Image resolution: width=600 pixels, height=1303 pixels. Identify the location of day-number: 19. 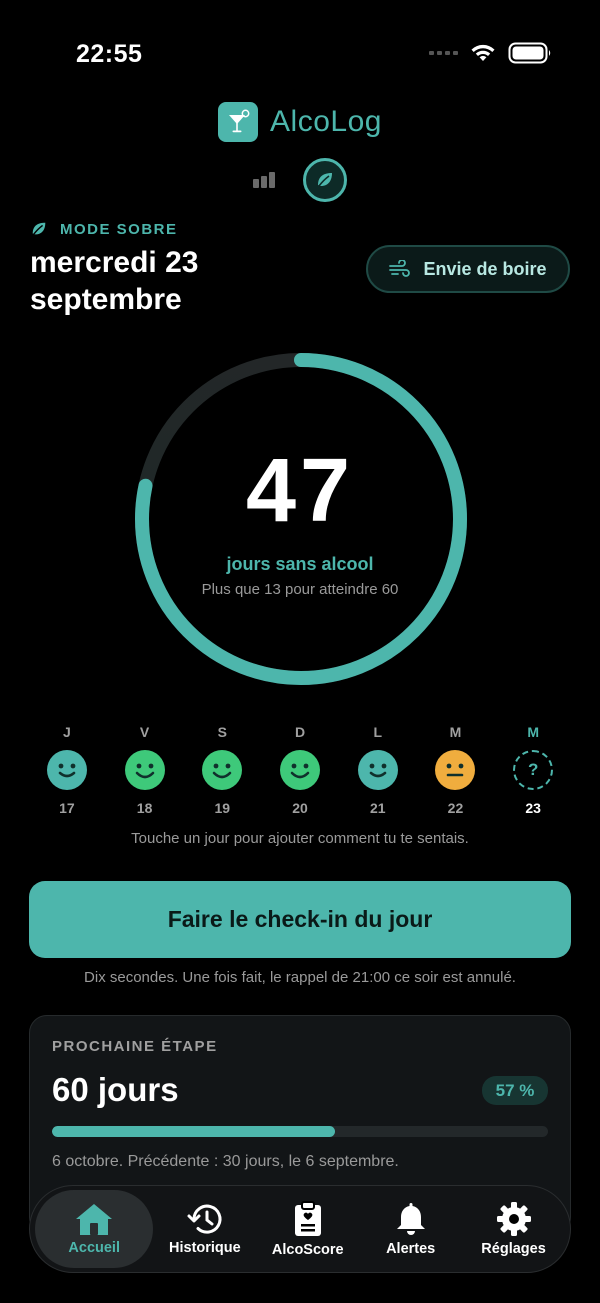
(222, 808).